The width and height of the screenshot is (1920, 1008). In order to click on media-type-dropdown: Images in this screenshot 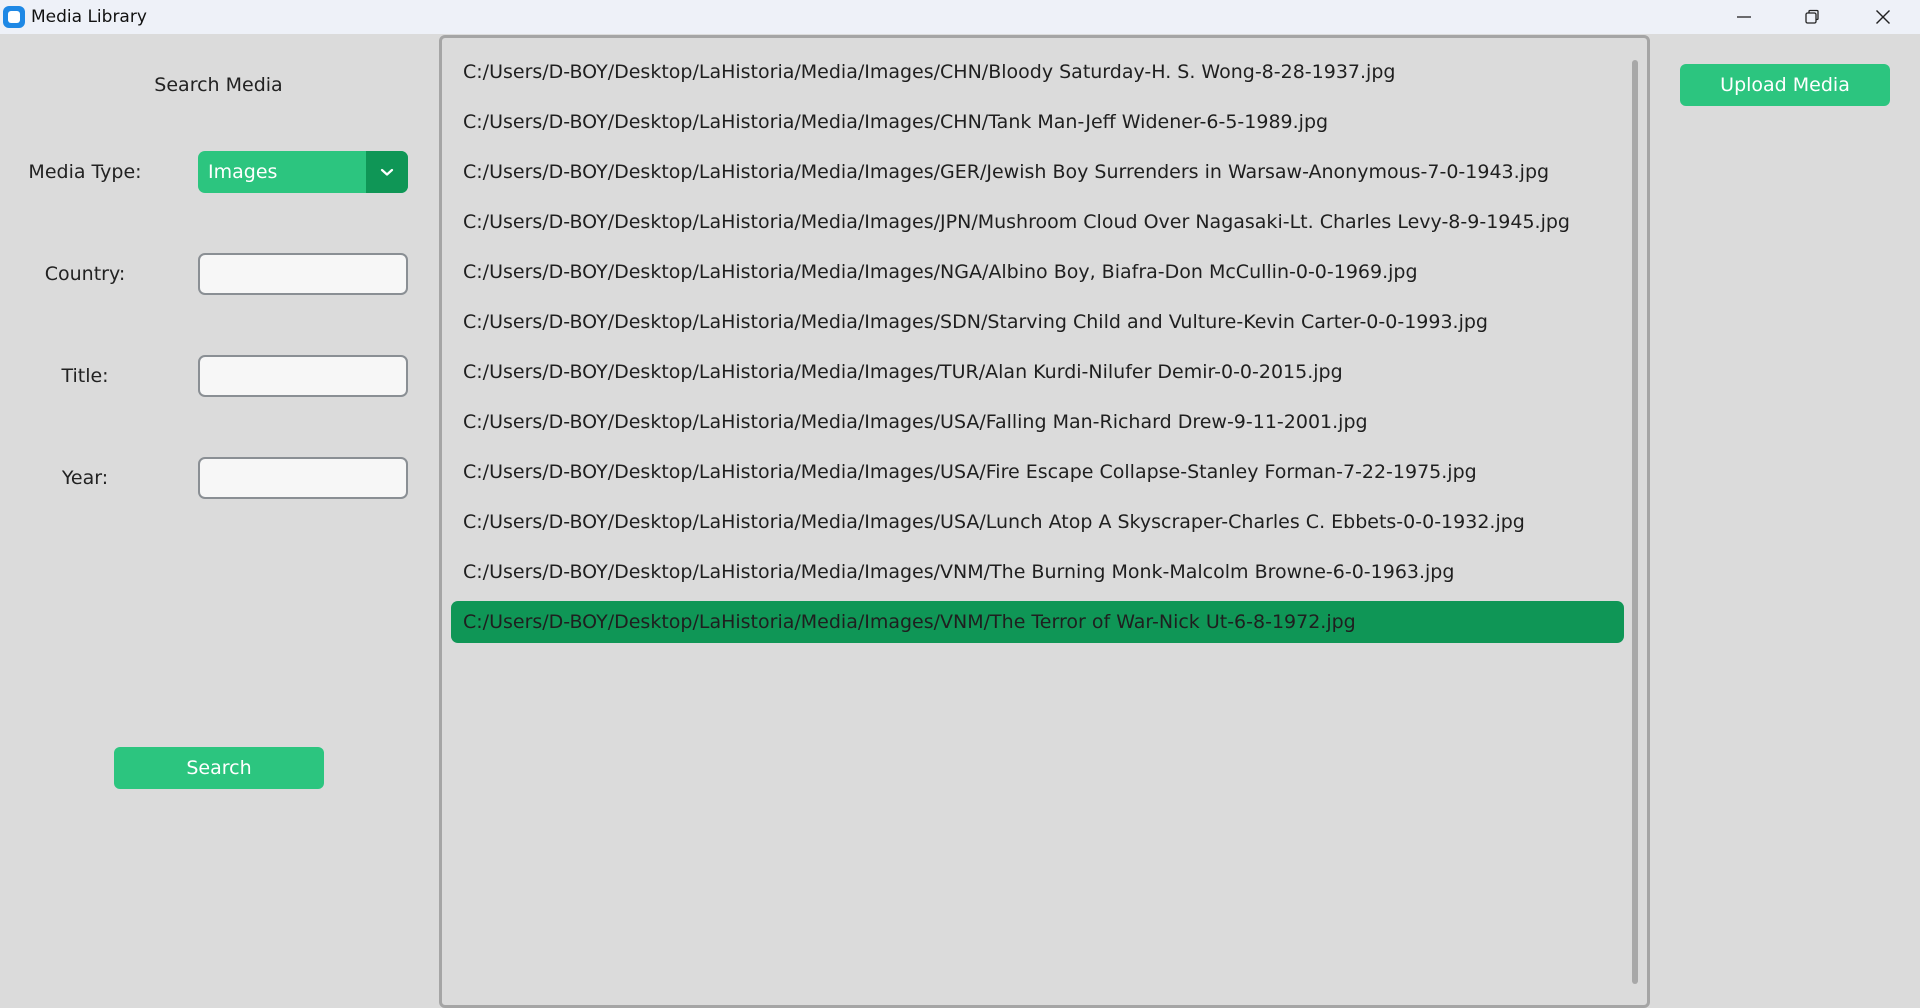, I will do `click(303, 172)`.